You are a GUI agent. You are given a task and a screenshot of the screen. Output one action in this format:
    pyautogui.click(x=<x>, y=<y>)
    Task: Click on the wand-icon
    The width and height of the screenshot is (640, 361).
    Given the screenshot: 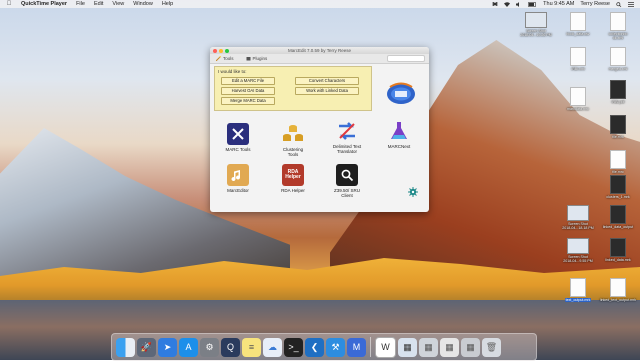 What is the action you would take?
    pyautogui.click(x=218, y=59)
    